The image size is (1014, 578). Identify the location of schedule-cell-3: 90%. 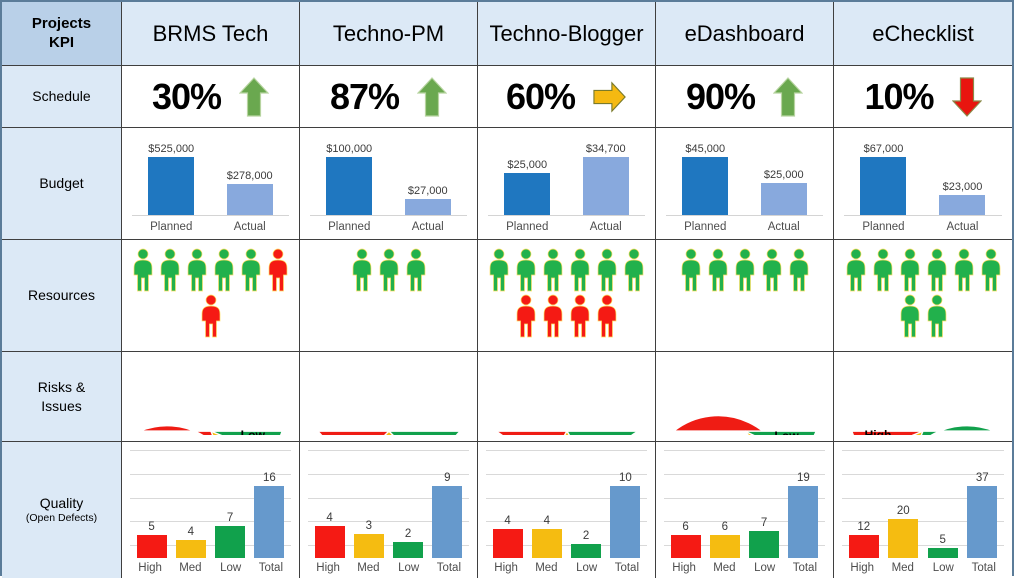
(745, 97).